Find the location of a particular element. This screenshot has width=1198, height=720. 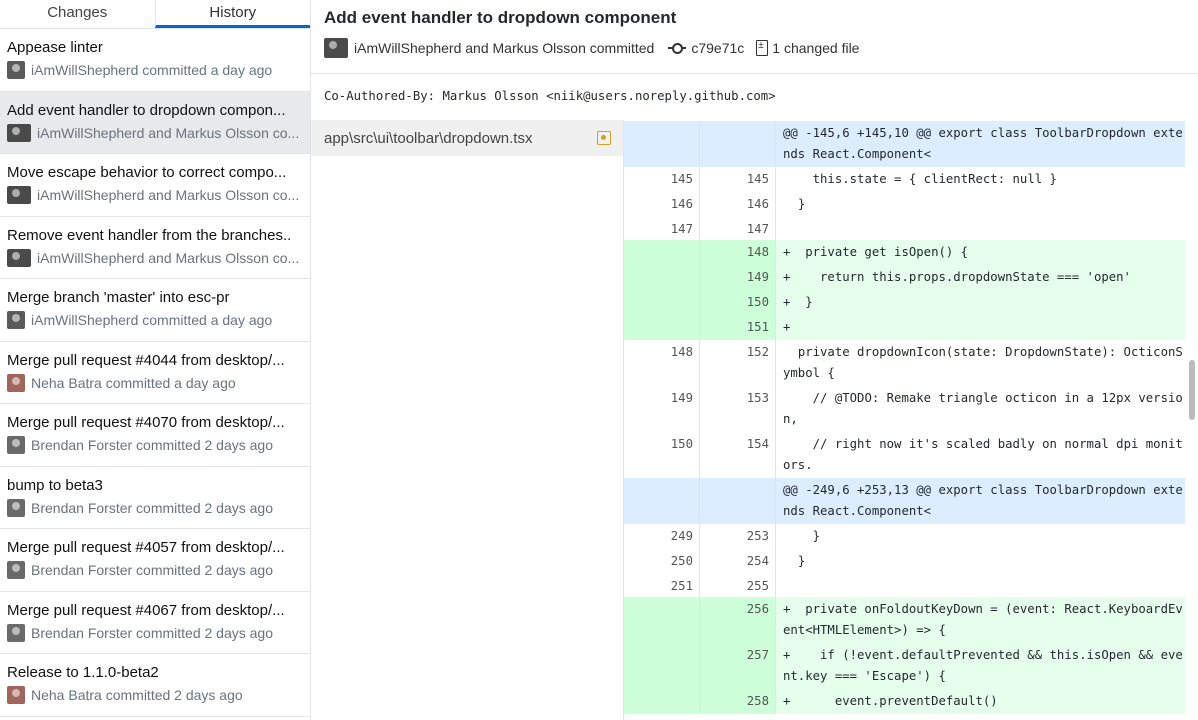

tab-history: History is located at coordinates (232, 14).